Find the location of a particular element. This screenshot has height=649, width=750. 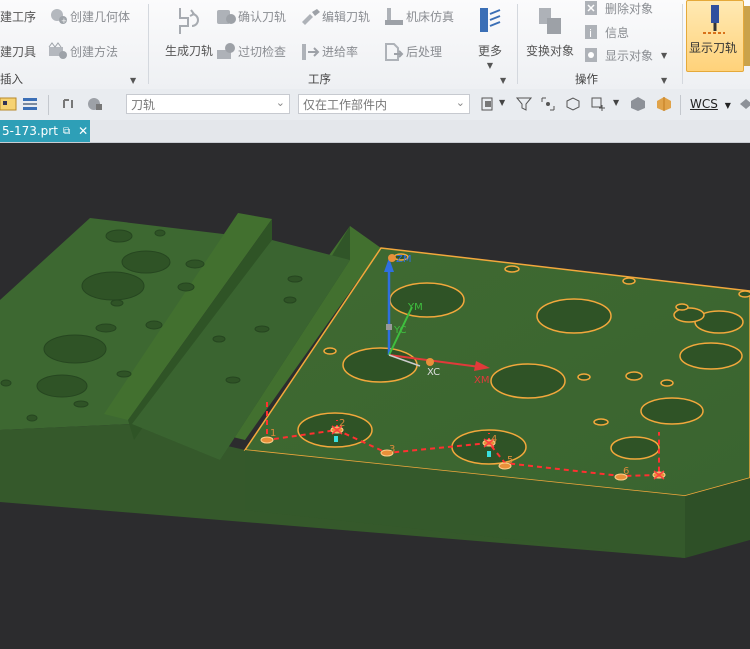

create-tool-button: 建刀具 is located at coordinates (18, 51).